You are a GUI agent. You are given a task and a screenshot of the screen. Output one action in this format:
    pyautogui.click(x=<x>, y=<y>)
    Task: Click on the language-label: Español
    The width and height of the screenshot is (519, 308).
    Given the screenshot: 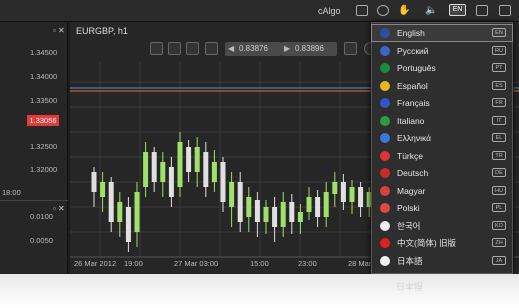 What is the action you would take?
    pyautogui.click(x=412, y=85)
    